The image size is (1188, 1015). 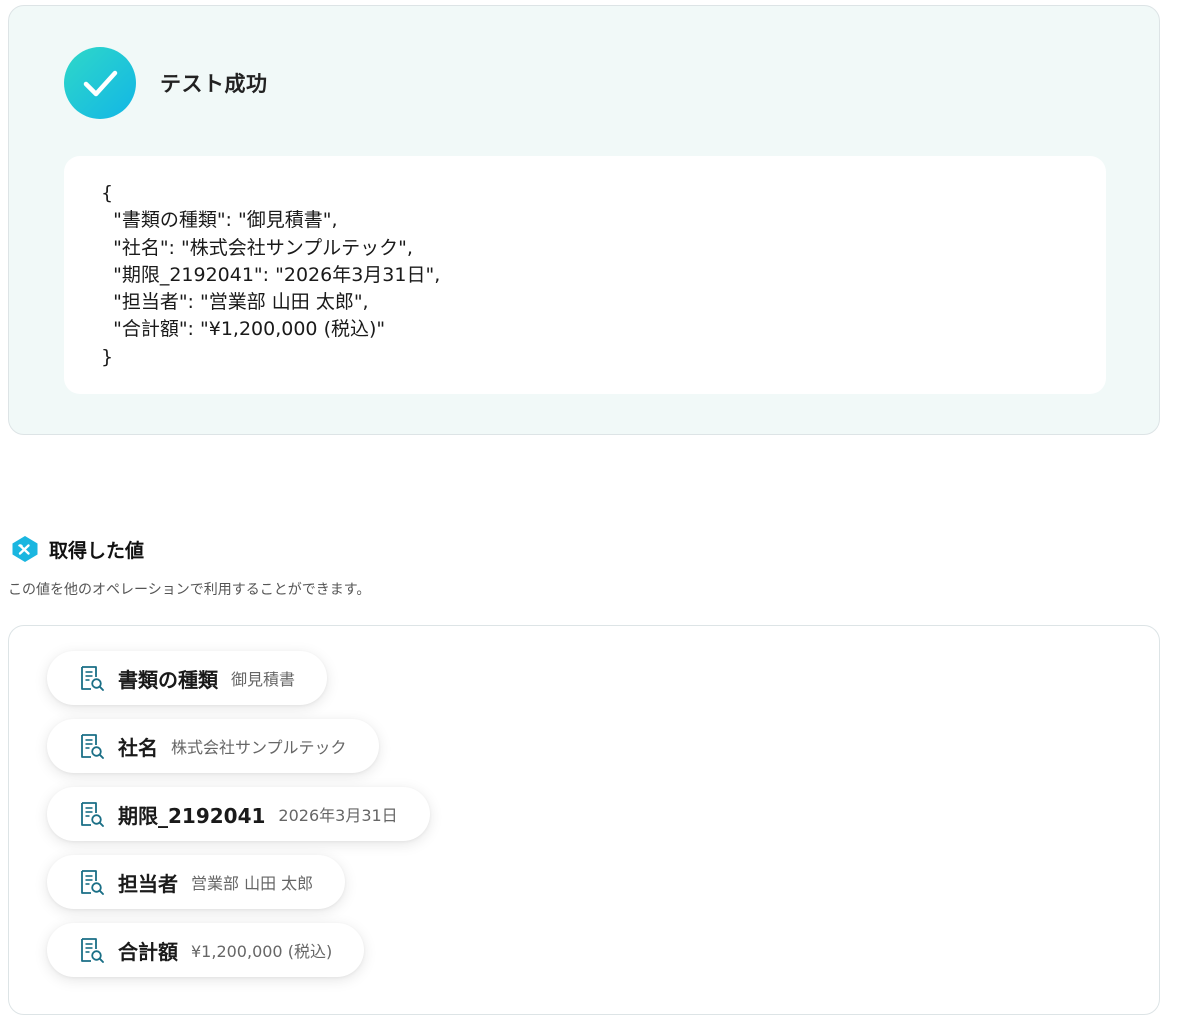 What do you see at coordinates (148, 951) in the screenshot?
I see `value-chip-label: 合計額` at bounding box center [148, 951].